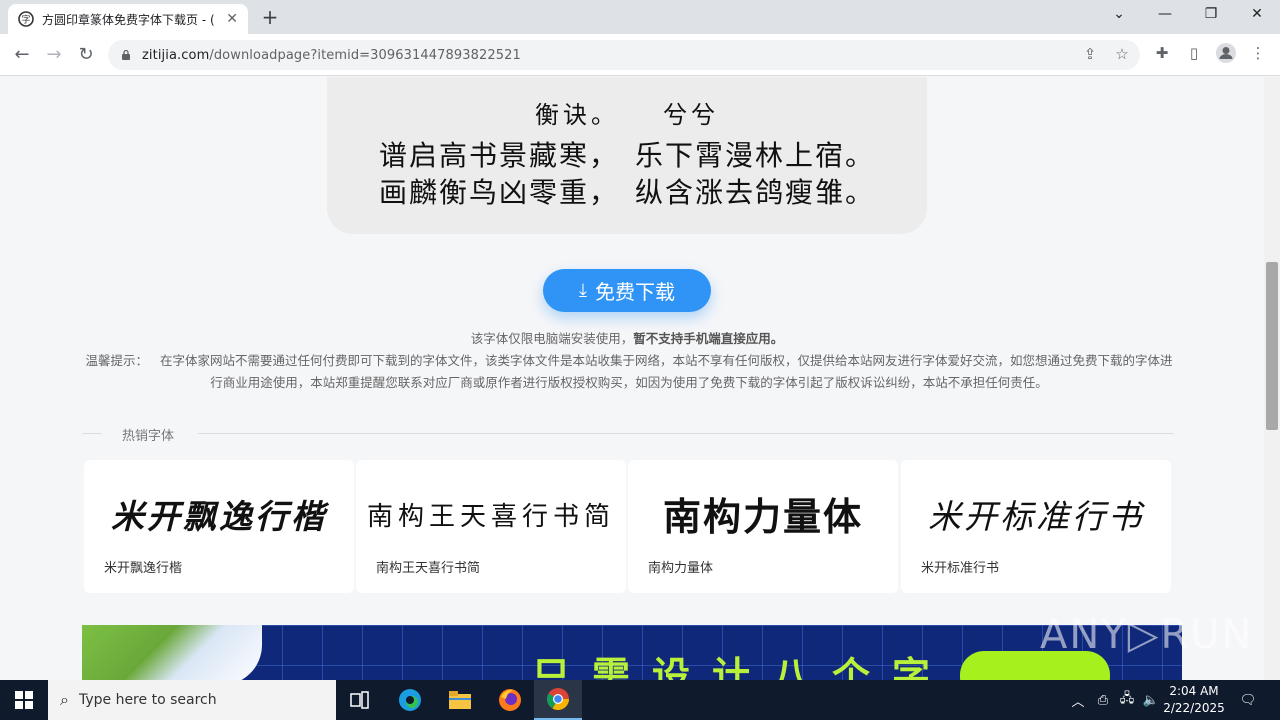  What do you see at coordinates (172, 652) in the screenshot?
I see `banner-pen-image` at bounding box center [172, 652].